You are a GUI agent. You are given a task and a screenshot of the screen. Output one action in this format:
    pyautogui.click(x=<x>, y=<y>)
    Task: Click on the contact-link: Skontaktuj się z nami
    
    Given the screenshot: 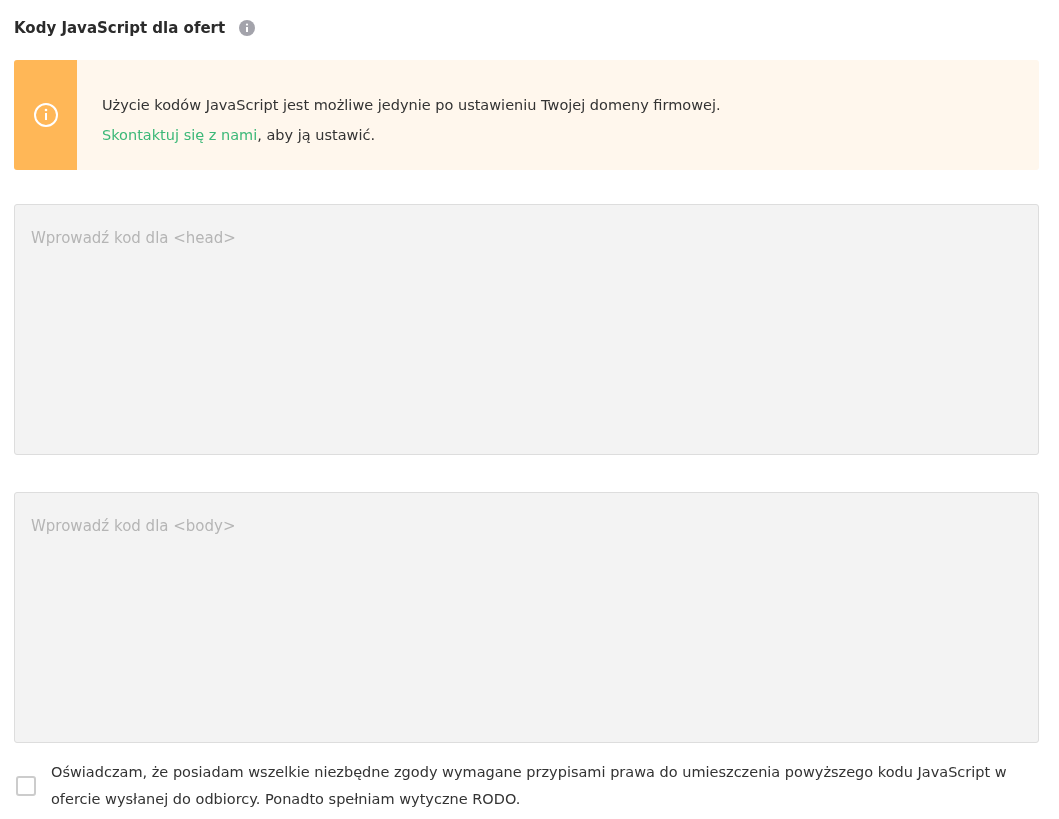 What is the action you would take?
    pyautogui.click(x=180, y=135)
    